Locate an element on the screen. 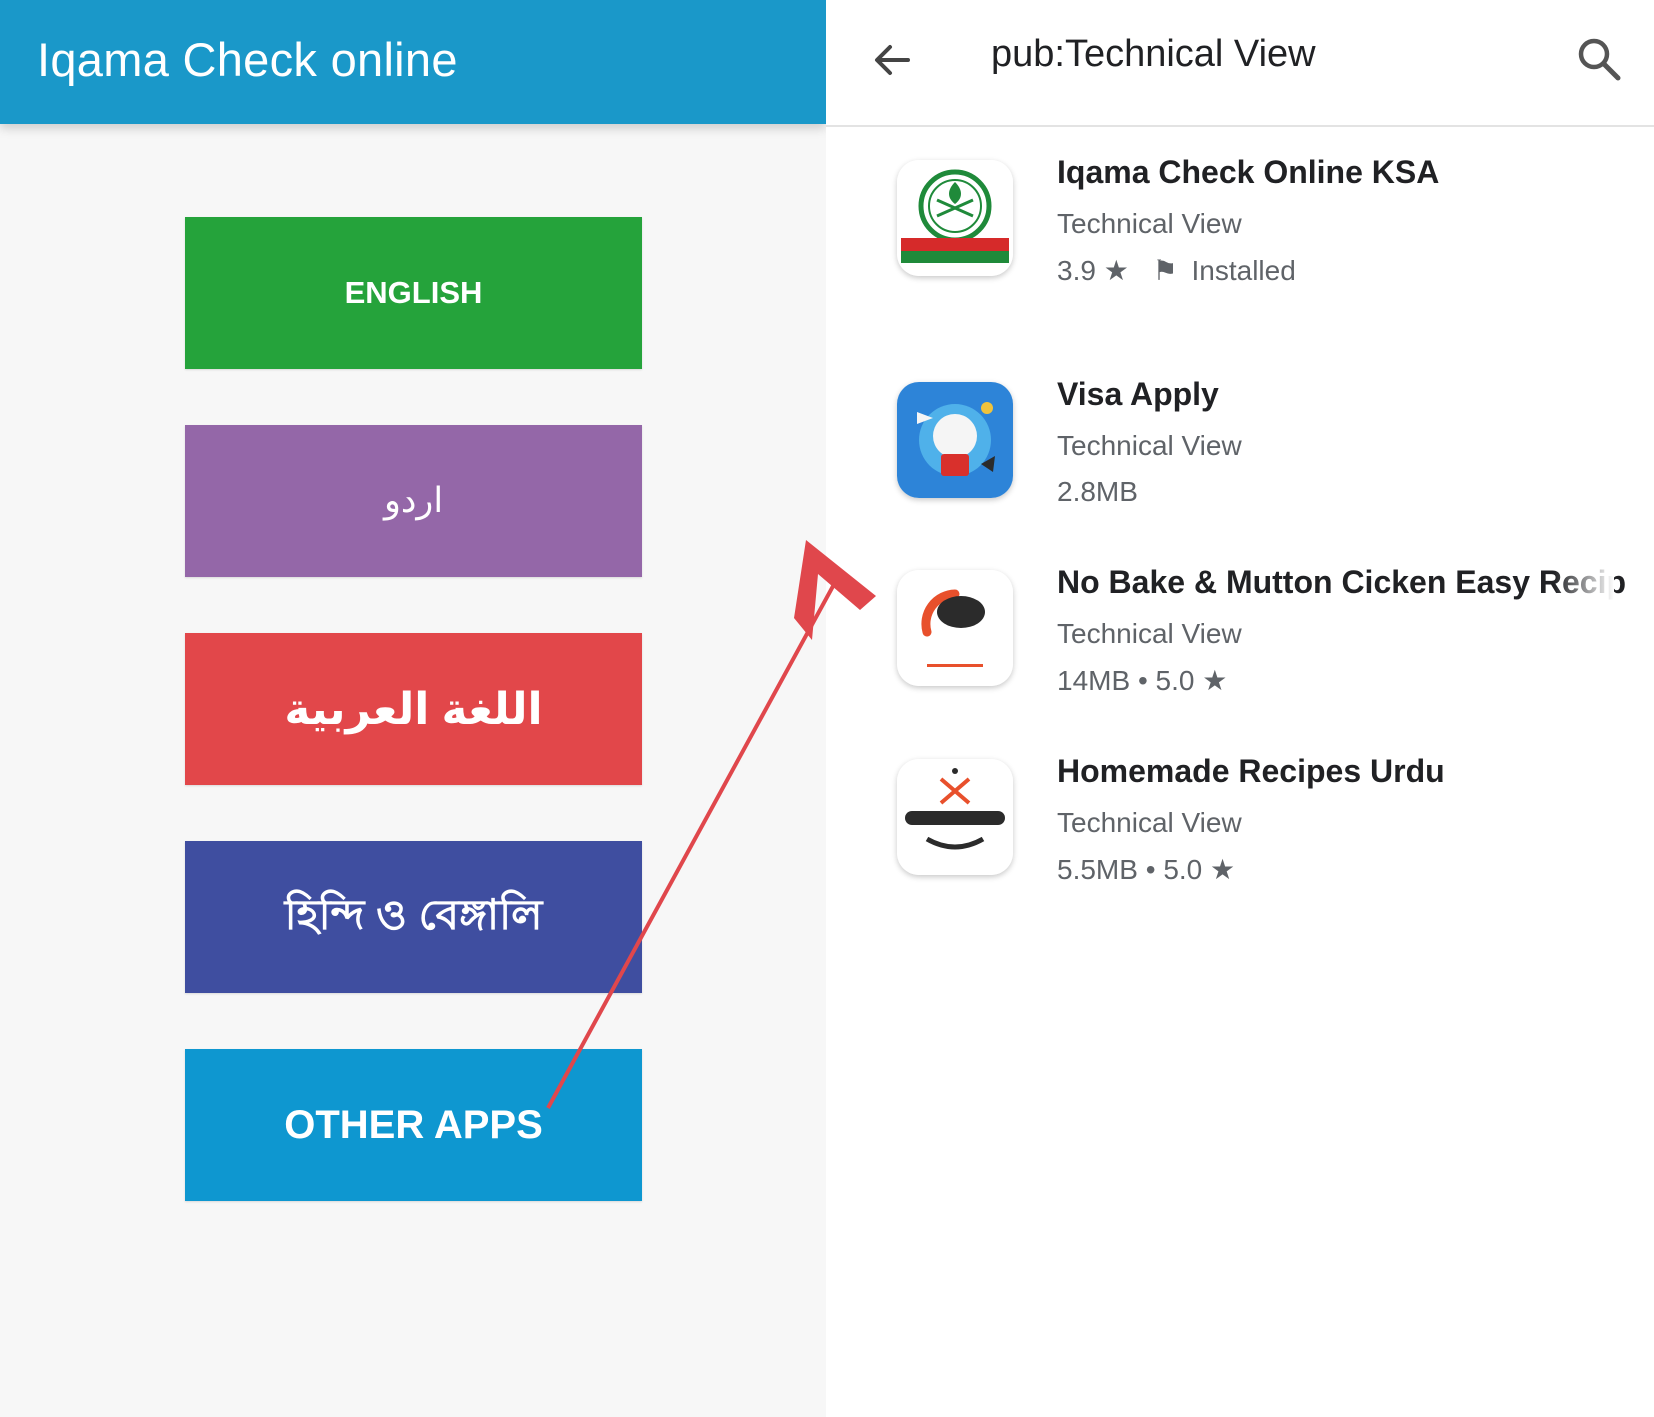  pizza-burger-icon is located at coordinates (955, 628).